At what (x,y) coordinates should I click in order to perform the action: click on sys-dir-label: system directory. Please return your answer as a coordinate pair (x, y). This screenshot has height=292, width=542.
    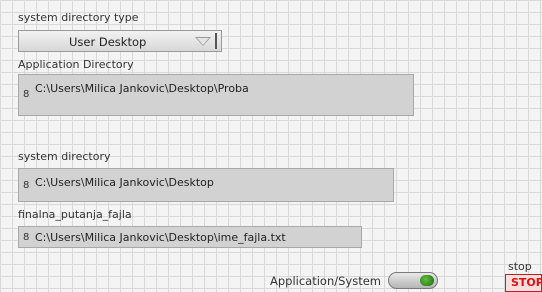
    Looking at the image, I should click on (64, 156).